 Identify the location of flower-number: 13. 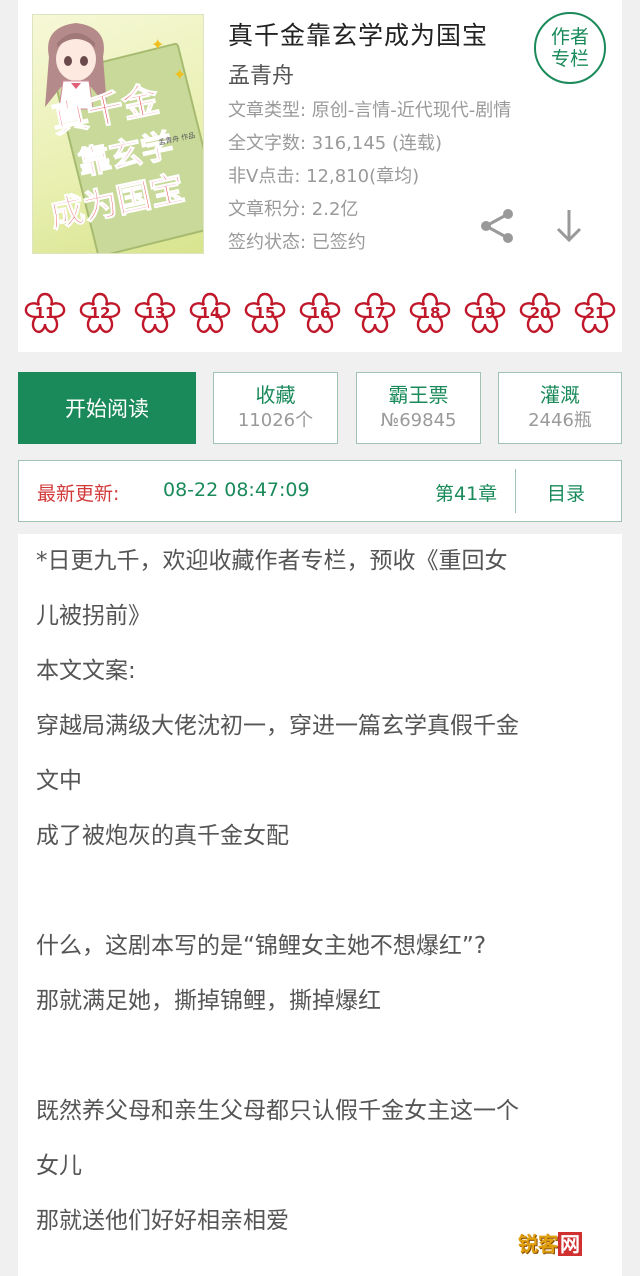
(155, 313).